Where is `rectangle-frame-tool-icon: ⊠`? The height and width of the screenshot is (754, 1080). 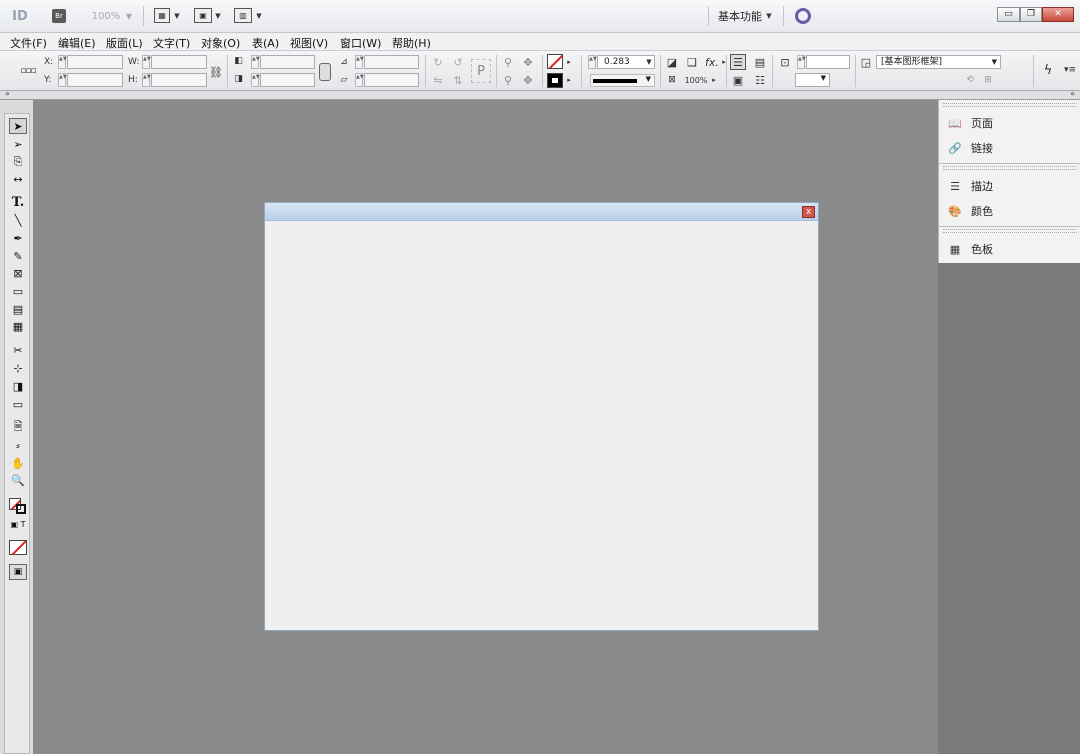 rectangle-frame-tool-icon: ⊠ is located at coordinates (18, 273).